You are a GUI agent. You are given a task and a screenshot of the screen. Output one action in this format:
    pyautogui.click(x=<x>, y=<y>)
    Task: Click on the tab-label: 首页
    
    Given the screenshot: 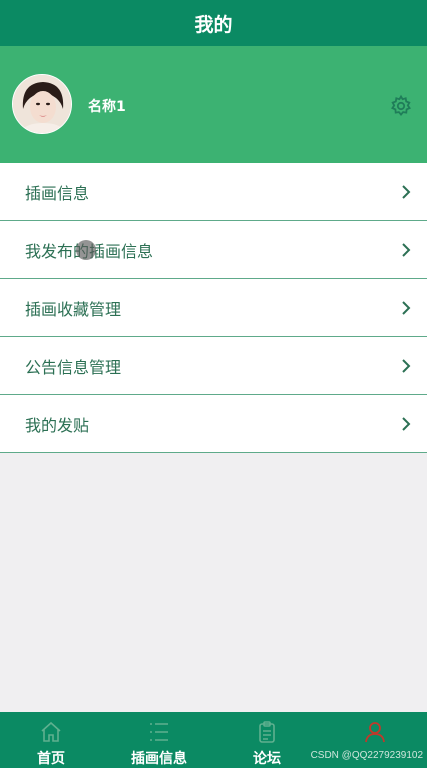 What is the action you would take?
    pyautogui.click(x=51, y=759)
    